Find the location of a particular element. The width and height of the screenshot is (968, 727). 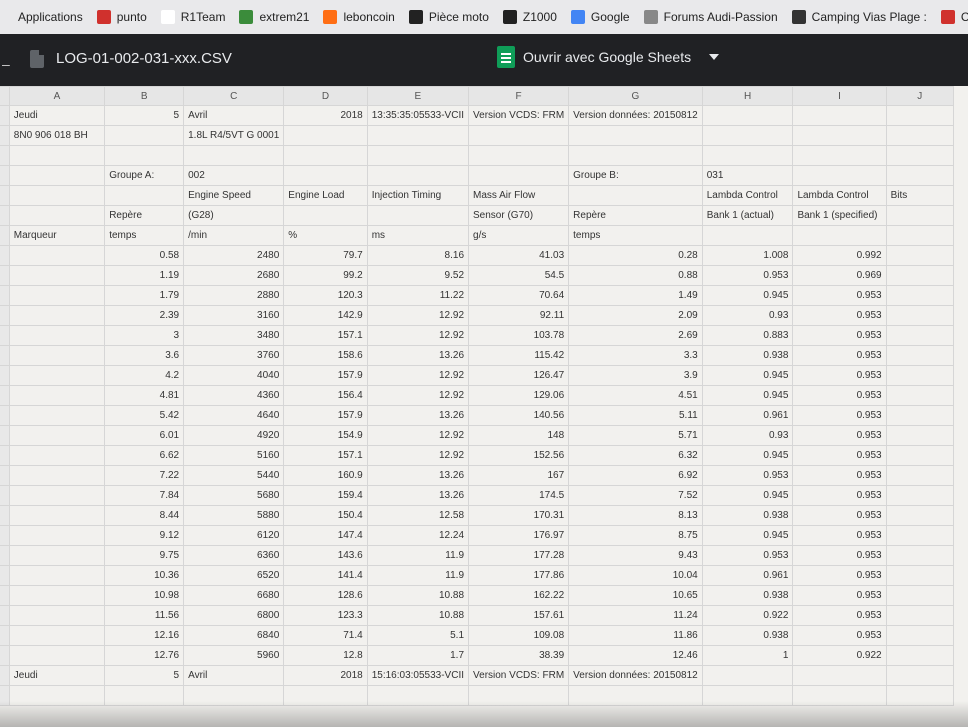

cell: Groupe A: is located at coordinates (144, 175).